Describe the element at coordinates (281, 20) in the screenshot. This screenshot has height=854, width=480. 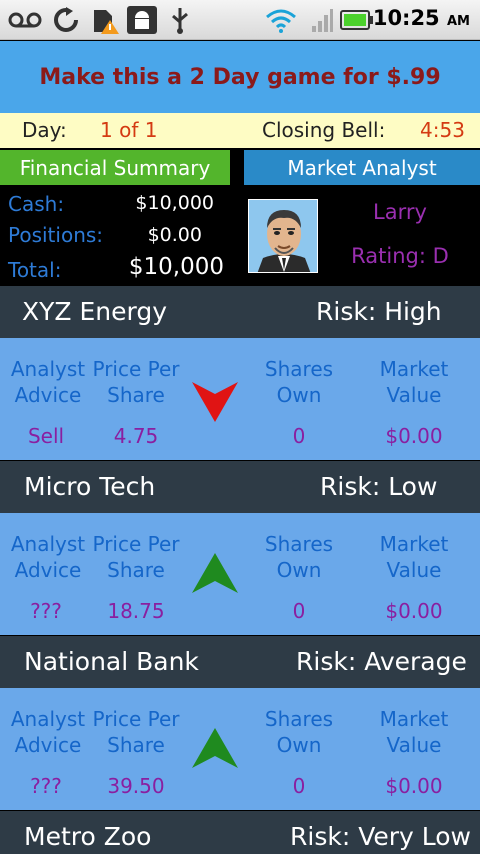
I see `wifi-icon` at that location.